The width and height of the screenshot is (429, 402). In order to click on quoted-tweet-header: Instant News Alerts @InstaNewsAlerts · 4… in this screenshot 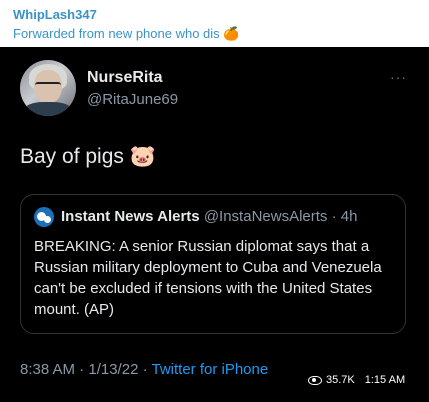, I will do `click(209, 216)`.